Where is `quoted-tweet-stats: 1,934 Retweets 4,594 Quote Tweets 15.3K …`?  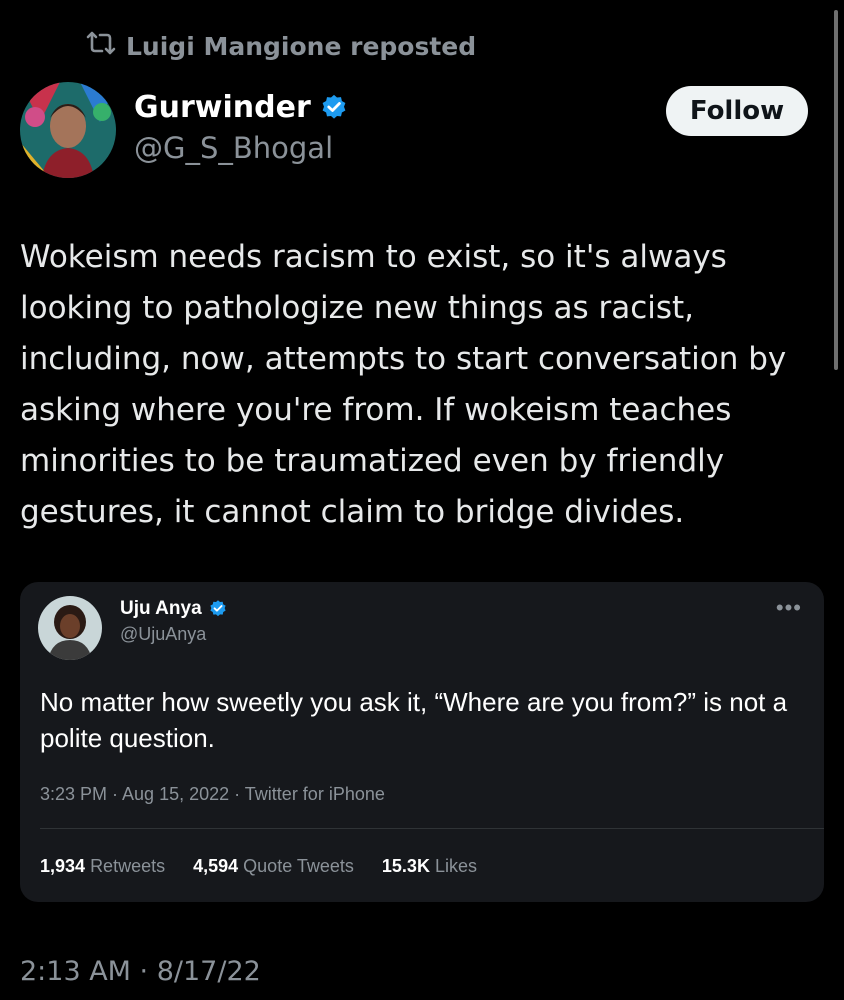
quoted-tweet-stats: 1,934 Retweets 4,594 Quote Tweets 15.3K … is located at coordinates (258, 866).